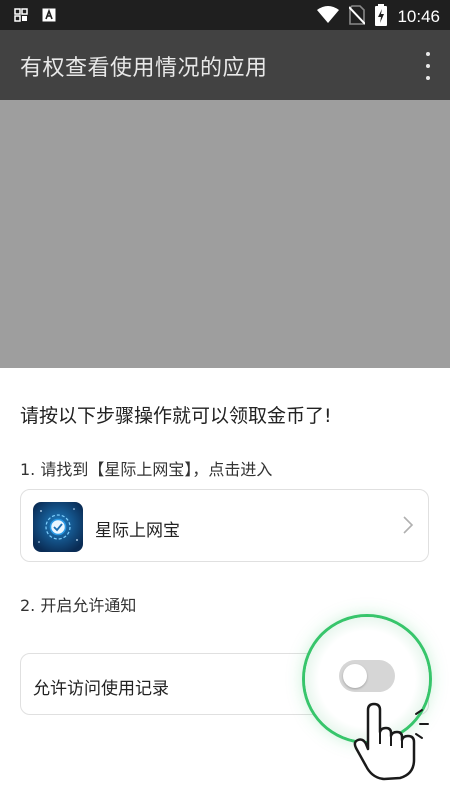  I want to click on wifi-icon, so click(328, 17).